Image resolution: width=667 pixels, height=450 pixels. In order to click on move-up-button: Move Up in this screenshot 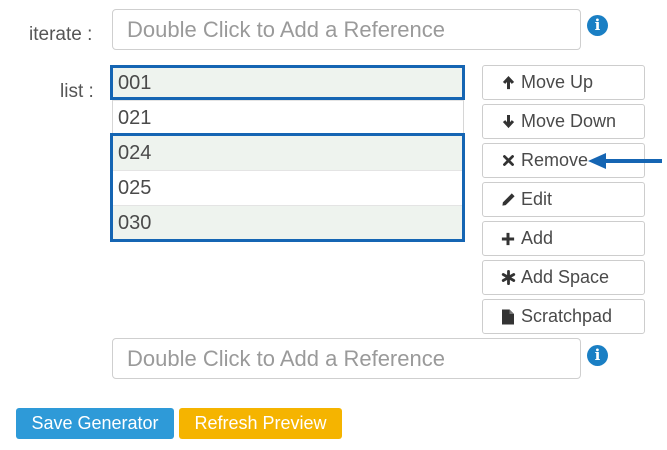, I will do `click(563, 82)`.